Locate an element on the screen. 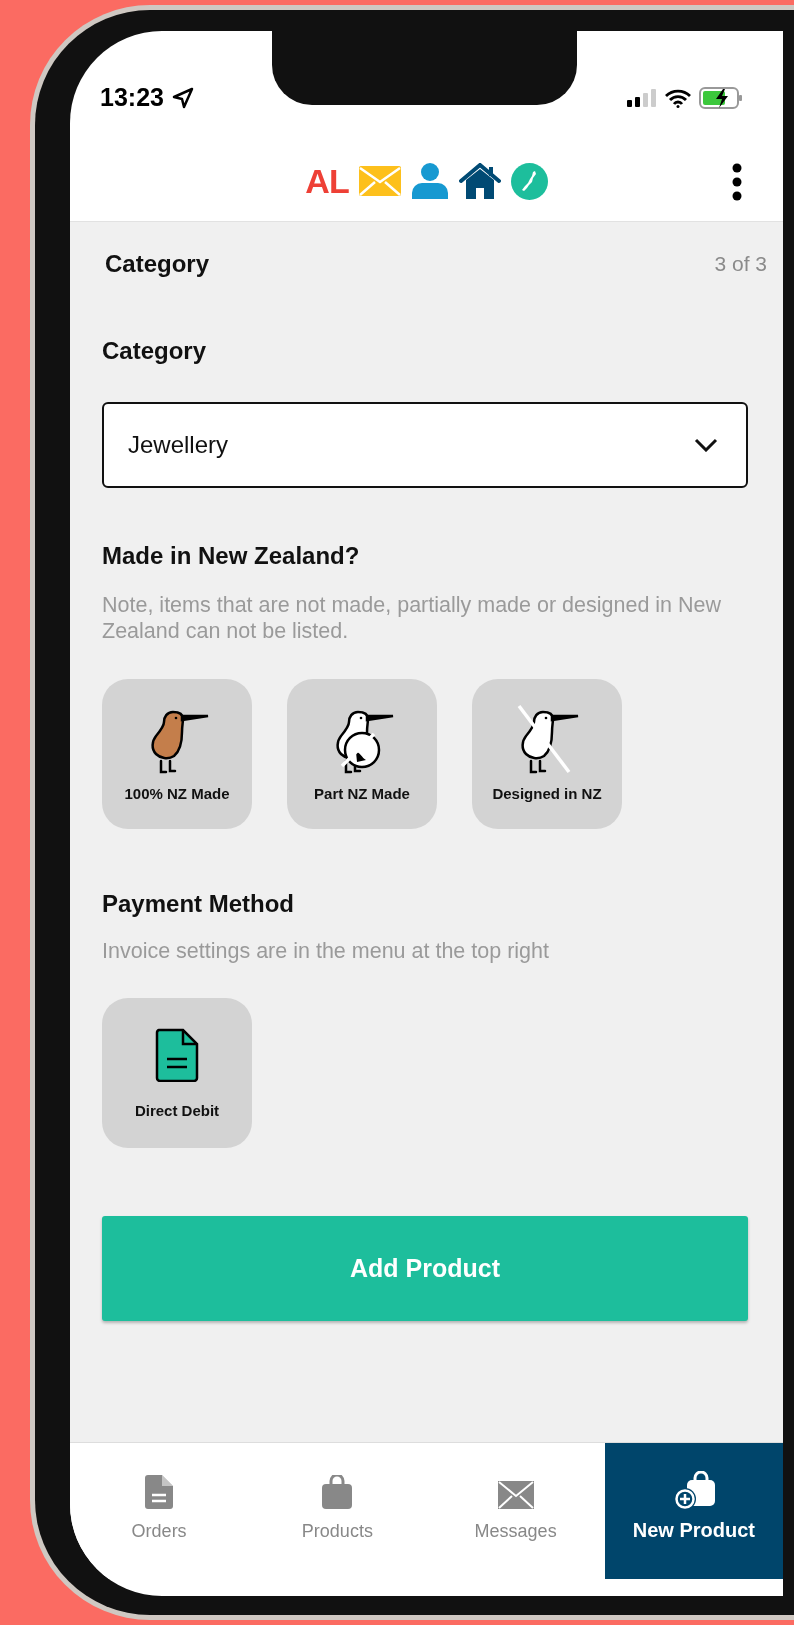 Image resolution: width=794 pixels, height=1625 pixels. home-icon is located at coordinates (479, 181).